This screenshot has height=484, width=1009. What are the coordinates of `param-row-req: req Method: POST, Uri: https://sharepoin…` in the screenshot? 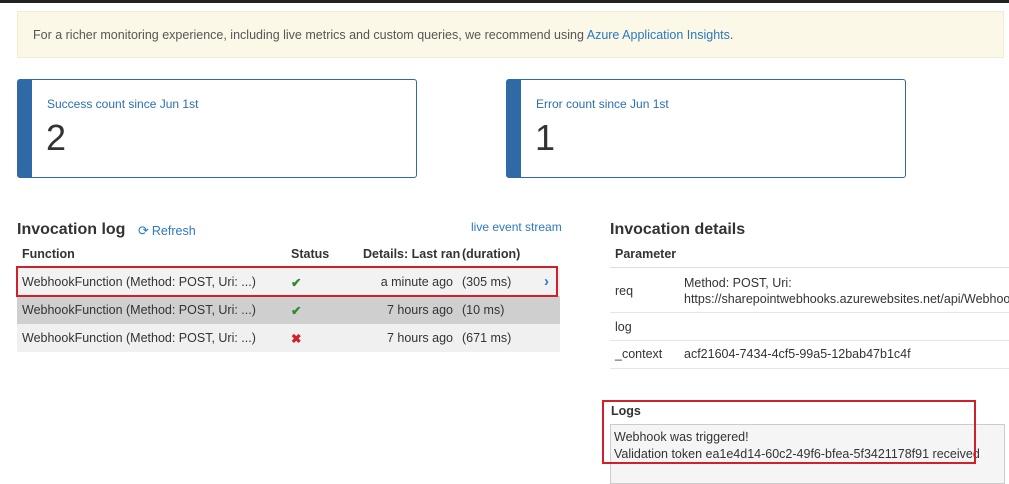 It's located at (809, 290).